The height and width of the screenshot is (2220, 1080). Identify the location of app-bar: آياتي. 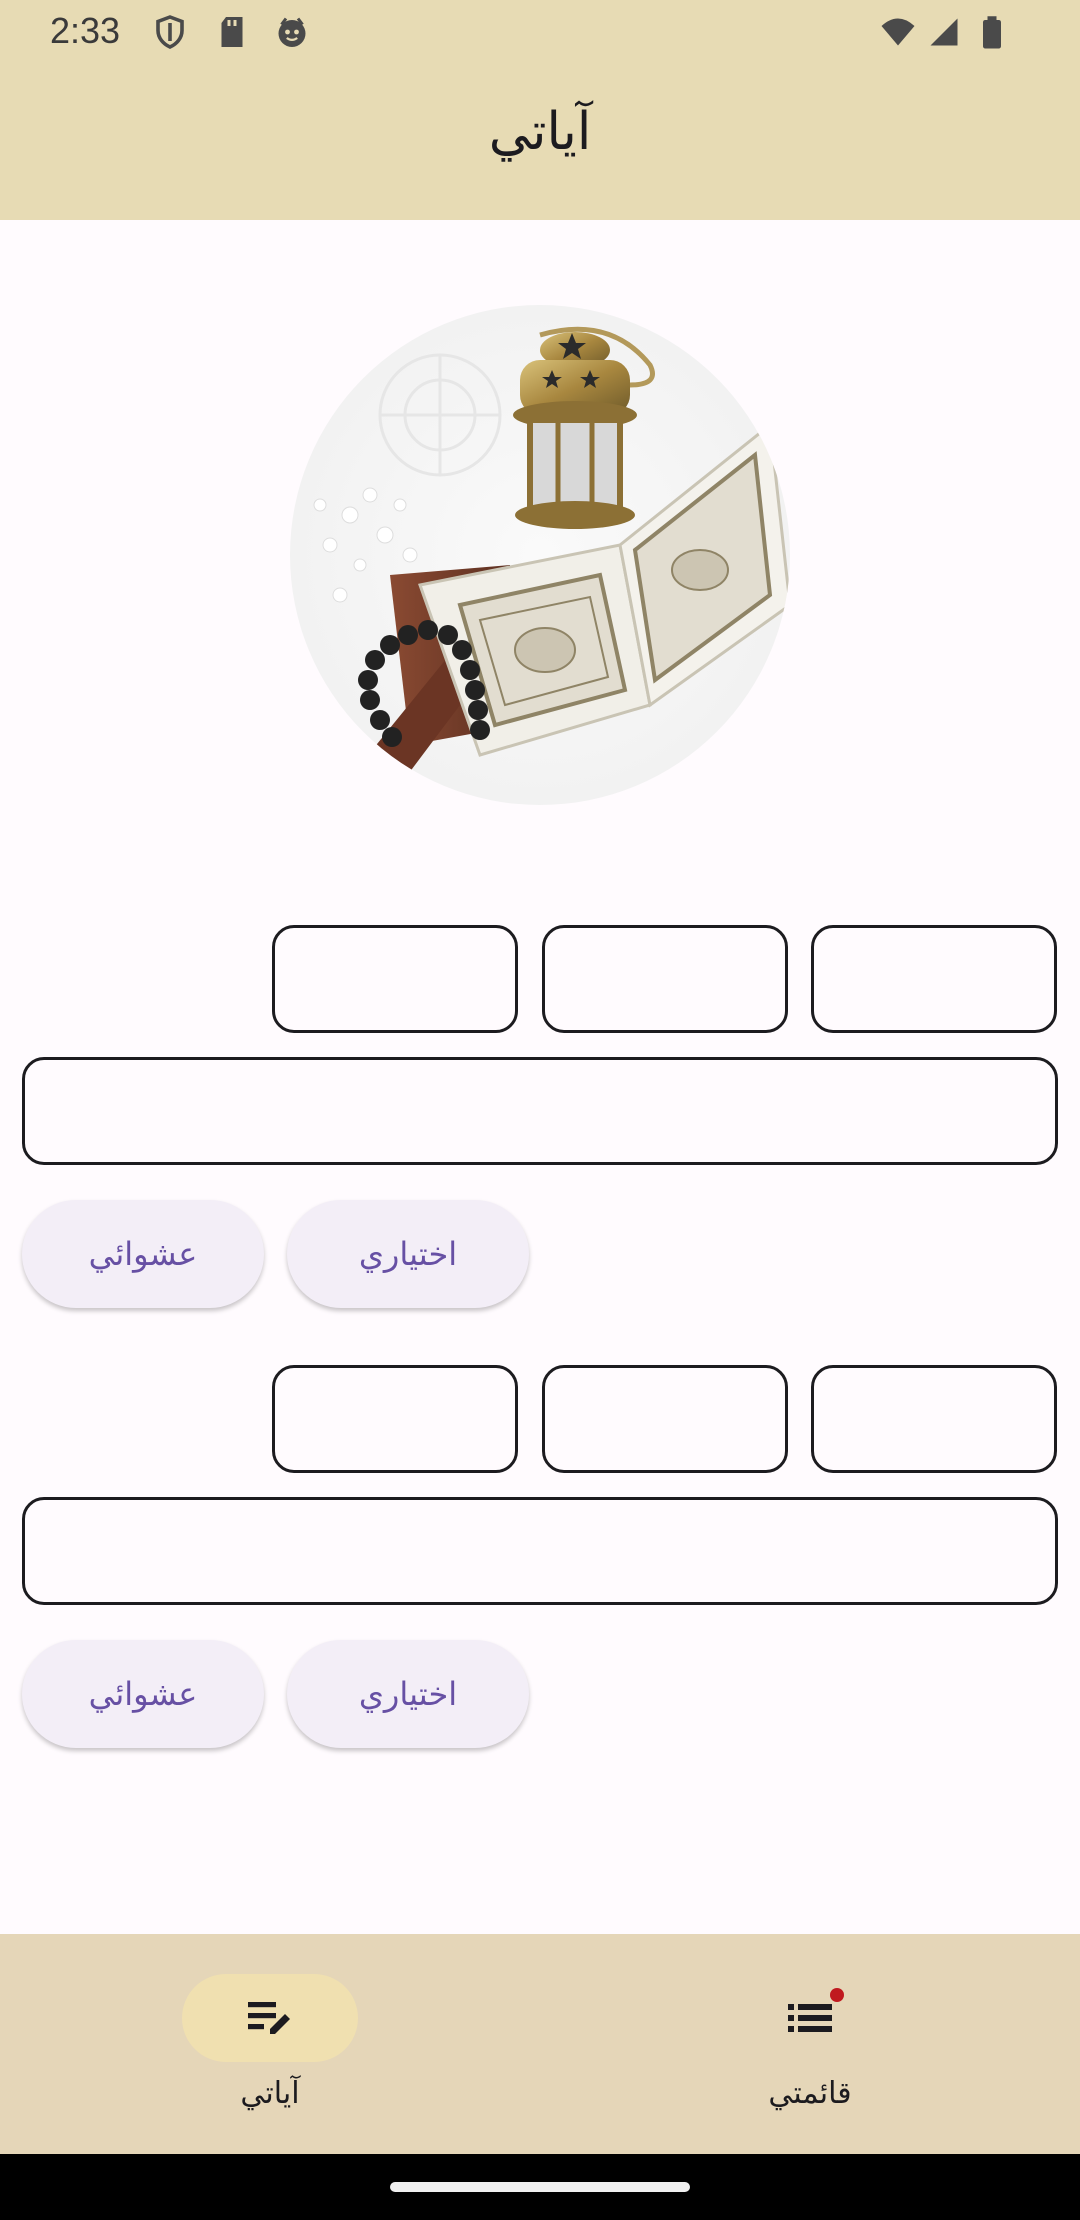
(540, 143).